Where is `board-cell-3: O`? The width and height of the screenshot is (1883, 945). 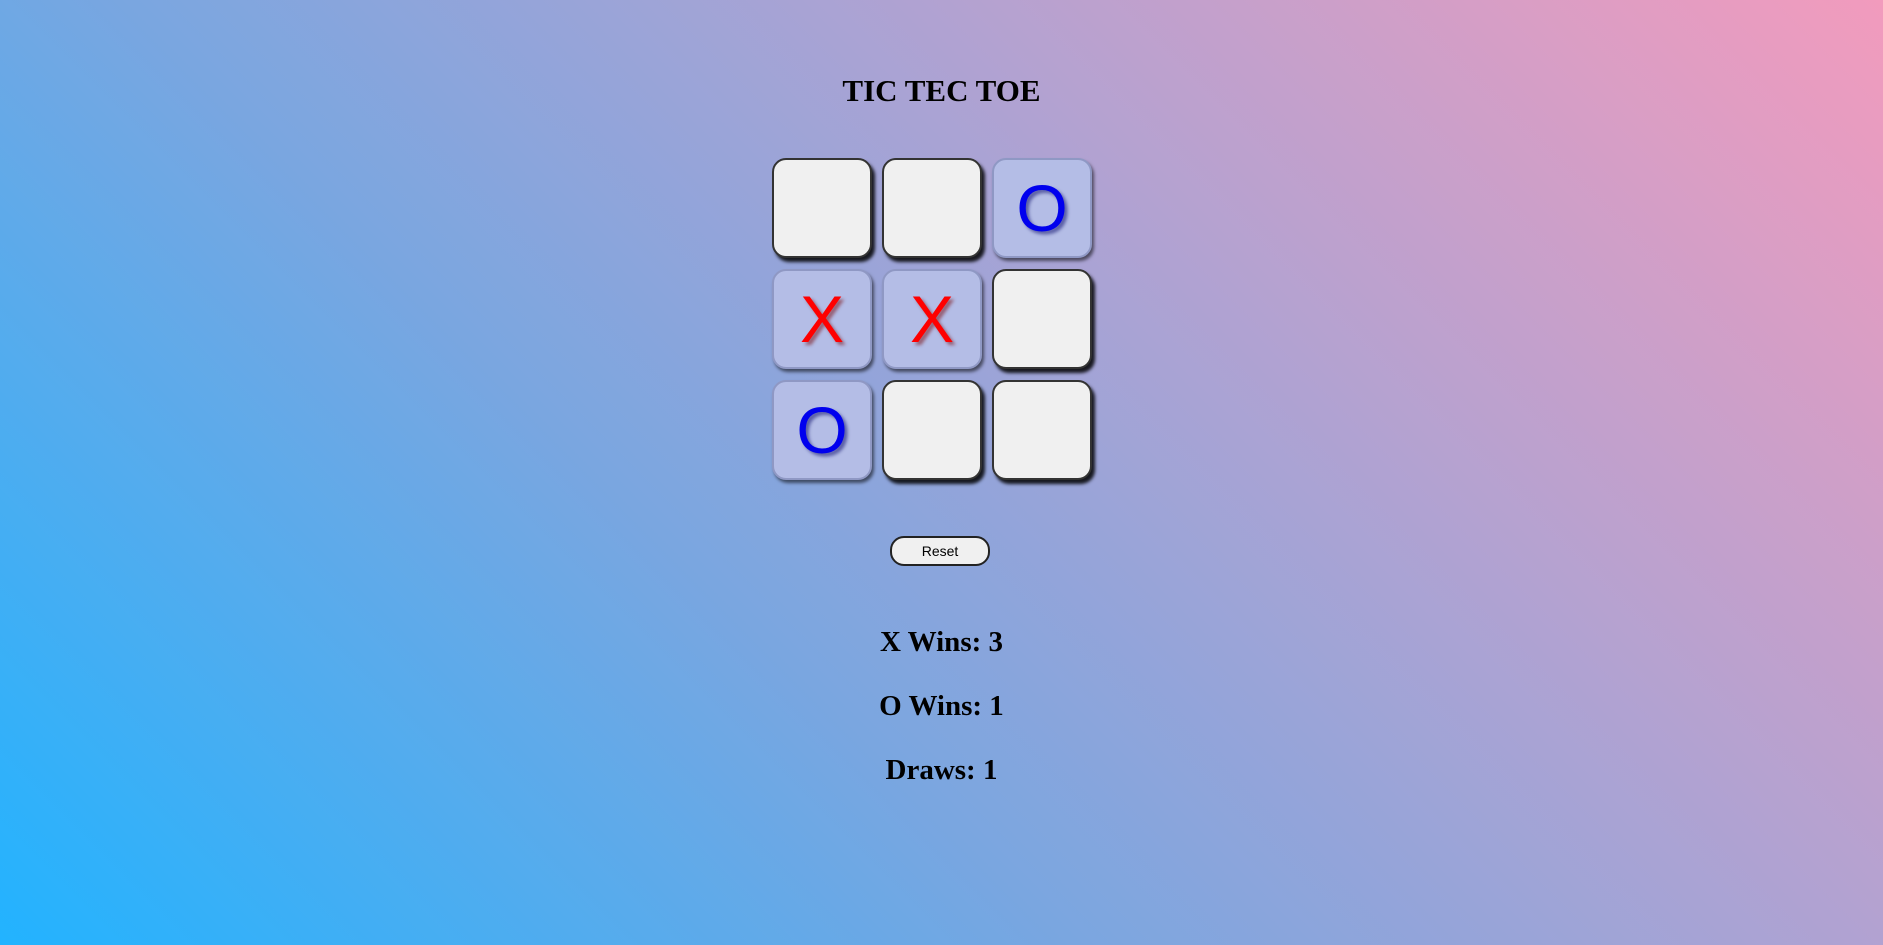 board-cell-3: O is located at coordinates (1042, 208).